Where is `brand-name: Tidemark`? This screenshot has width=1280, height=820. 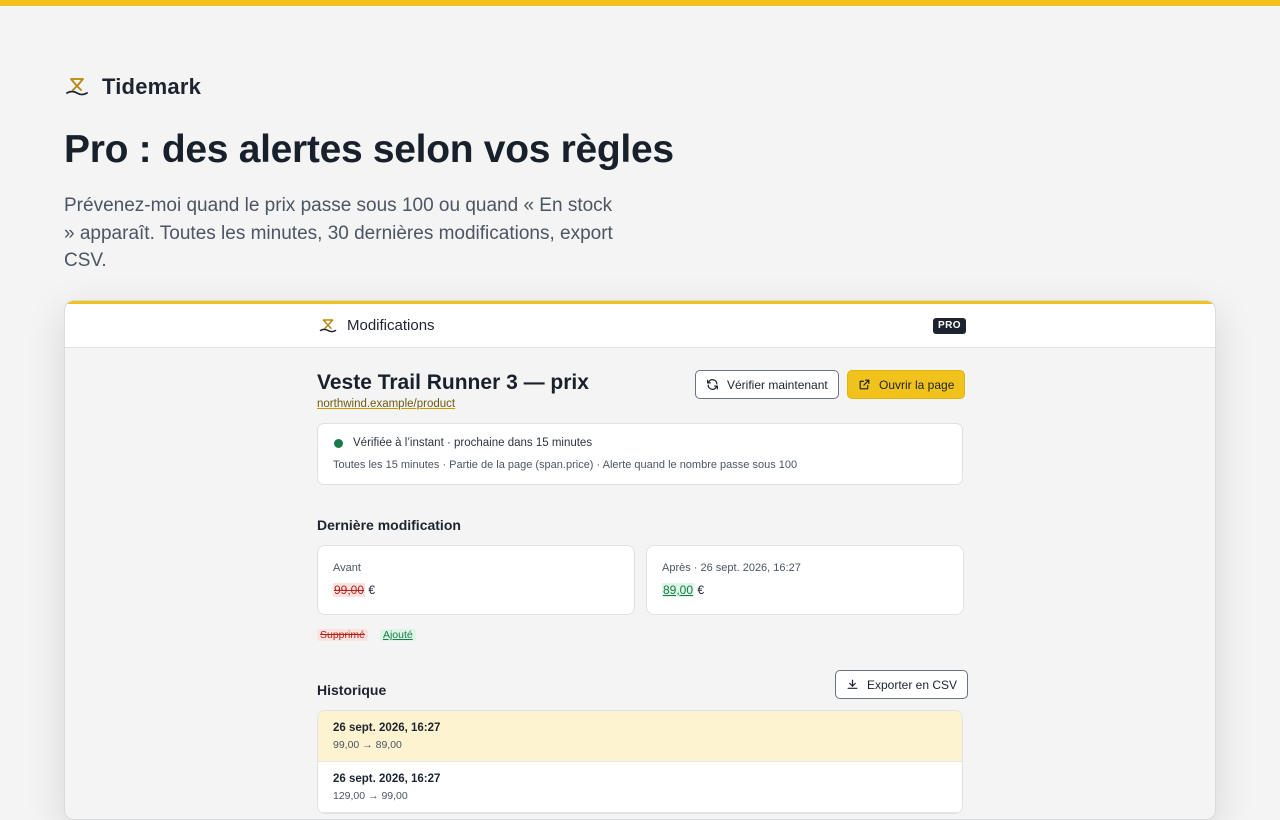 brand-name: Tidemark is located at coordinates (152, 86).